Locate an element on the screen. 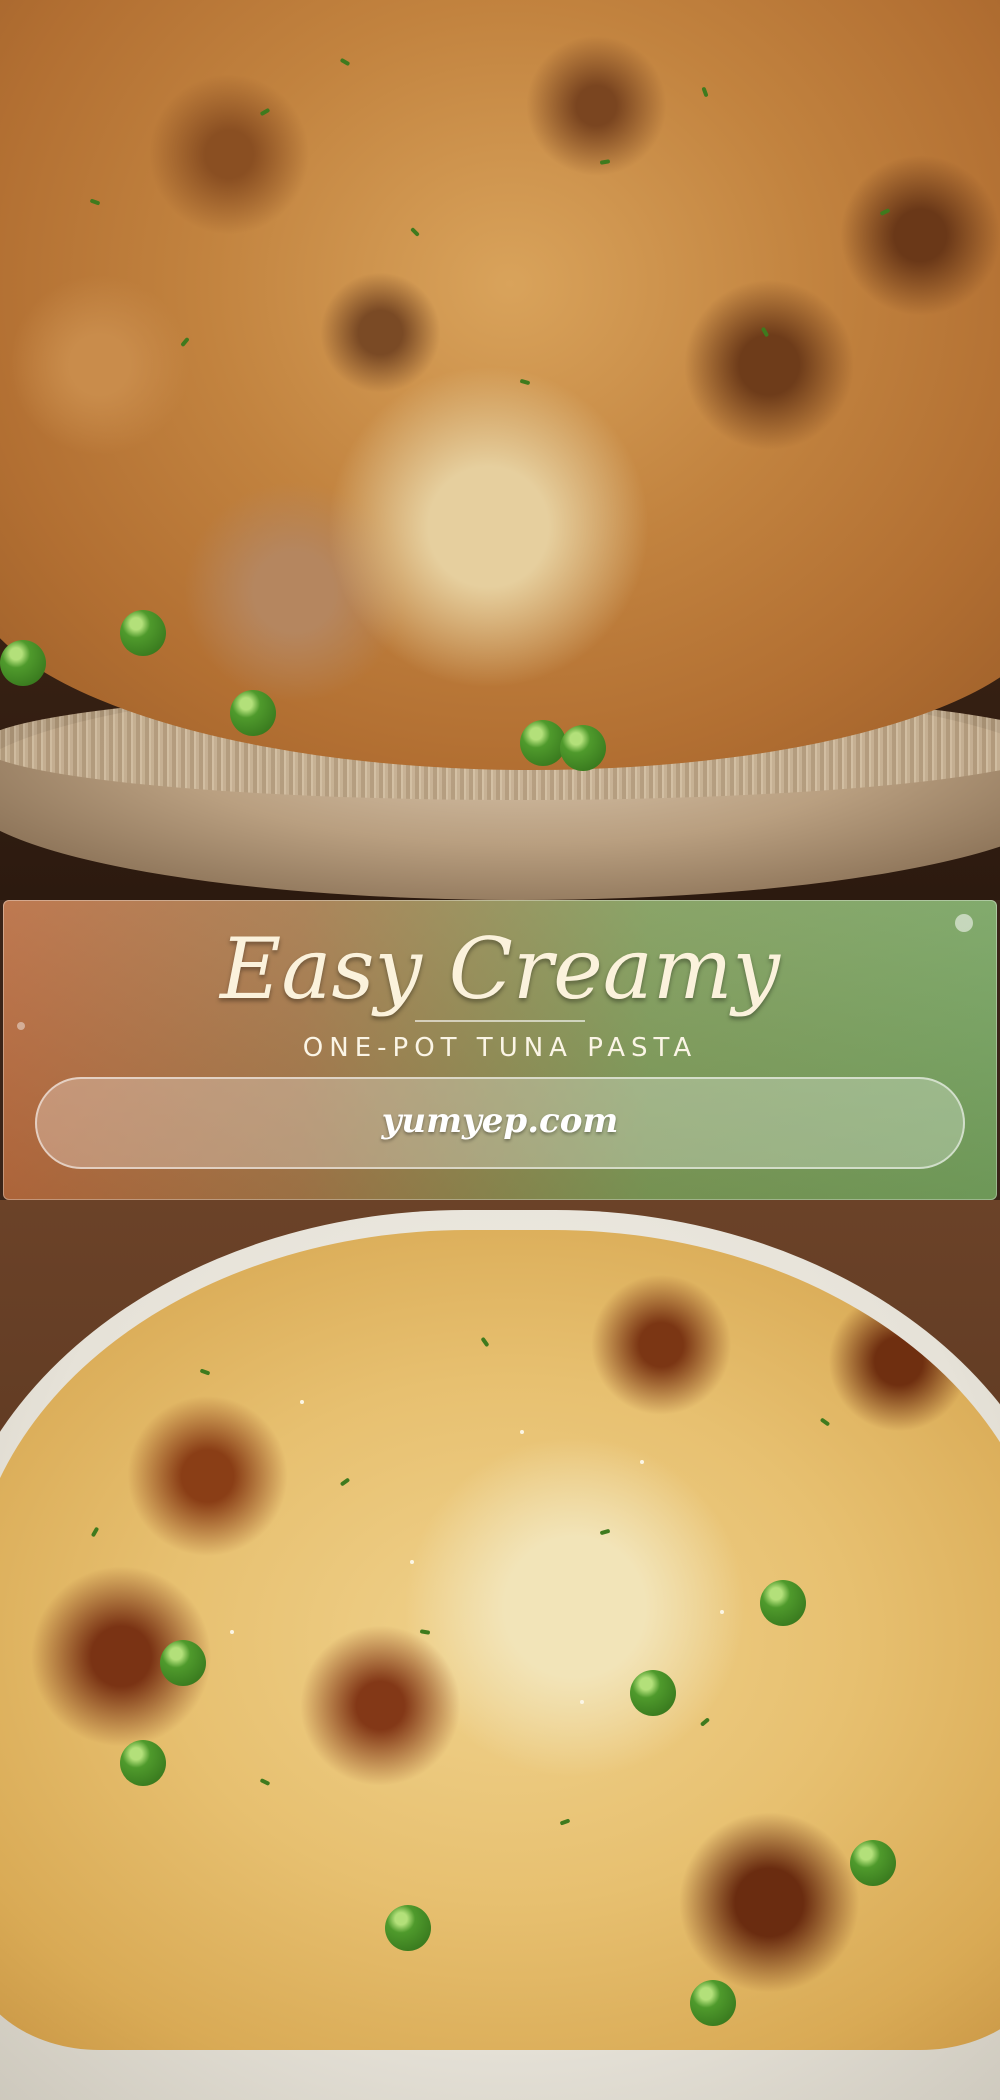 This screenshot has height=2100, width=1000. recipe-subtitle: ONE-POT TUNA PASTA is located at coordinates (500, 1048).